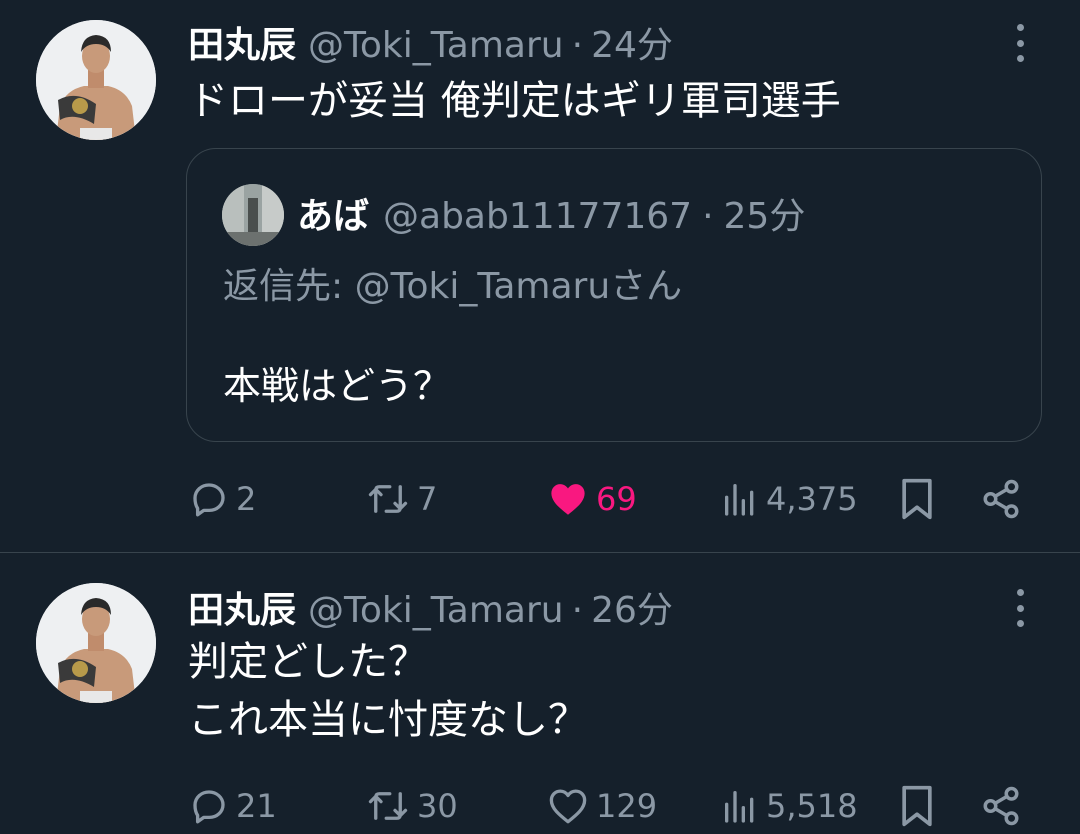 Image resolution: width=1080 pixels, height=834 pixels. What do you see at coordinates (764, 216) in the screenshot?
I see `quoted-timestamp: 25分` at bounding box center [764, 216].